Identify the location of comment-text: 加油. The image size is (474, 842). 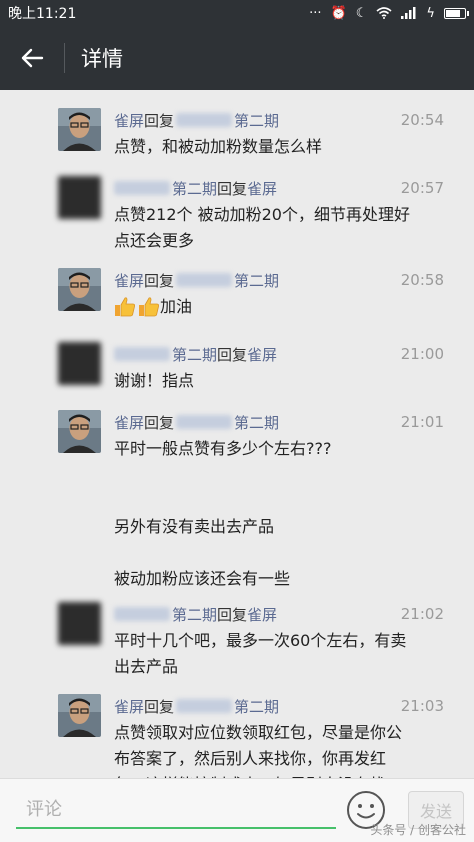
(176, 306).